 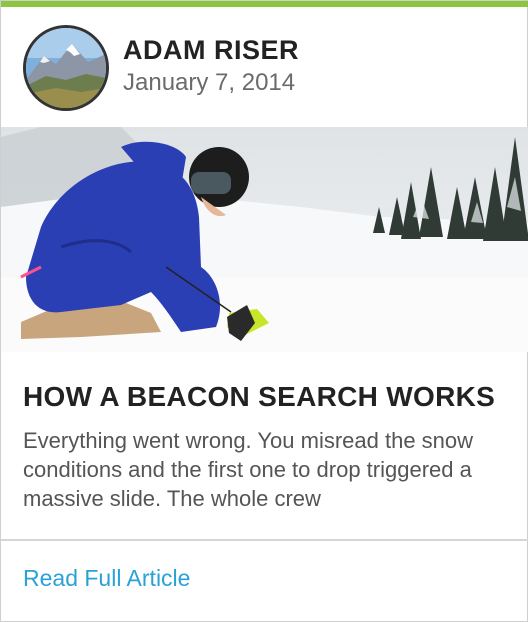 I want to click on card-divider, so click(x=264, y=540).